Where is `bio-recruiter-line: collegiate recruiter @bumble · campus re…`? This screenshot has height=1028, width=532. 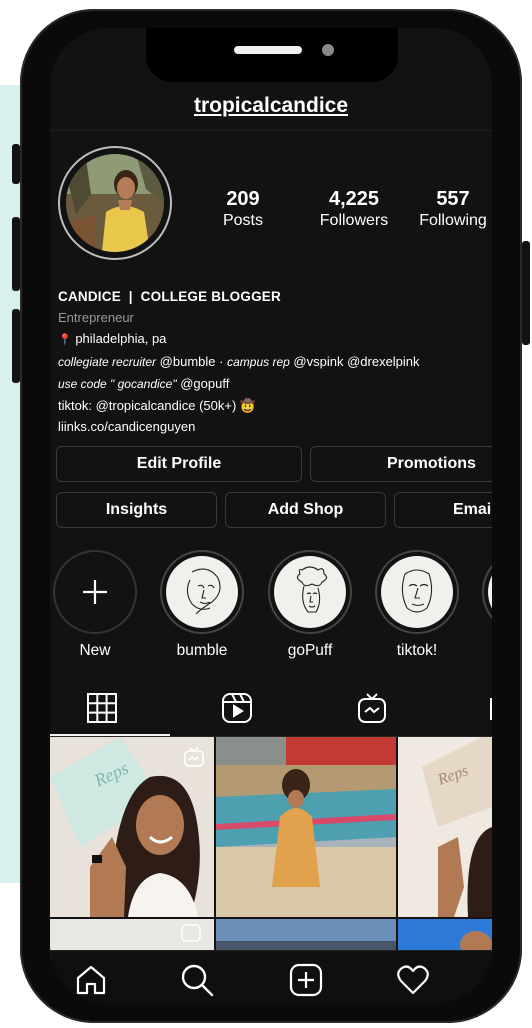
bio-recruiter-line: collegiate recruiter @bumble · campus re… is located at coordinates (273, 362).